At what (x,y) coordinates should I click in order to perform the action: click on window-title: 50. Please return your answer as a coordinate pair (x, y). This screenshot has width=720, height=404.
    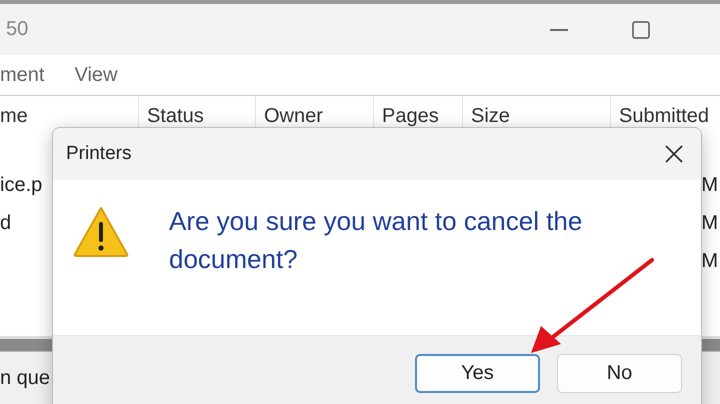
    Looking at the image, I should click on (17, 29).